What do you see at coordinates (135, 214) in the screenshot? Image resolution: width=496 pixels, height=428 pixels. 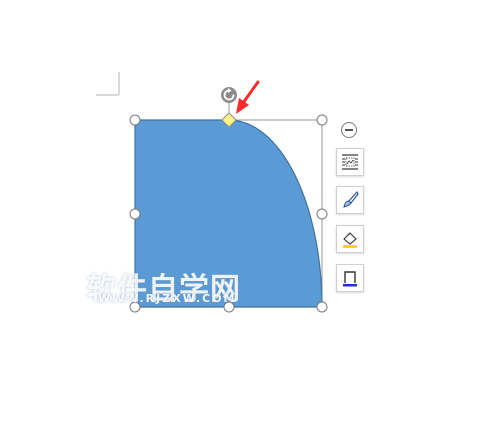 I see `resize-handle-middle-left` at bounding box center [135, 214].